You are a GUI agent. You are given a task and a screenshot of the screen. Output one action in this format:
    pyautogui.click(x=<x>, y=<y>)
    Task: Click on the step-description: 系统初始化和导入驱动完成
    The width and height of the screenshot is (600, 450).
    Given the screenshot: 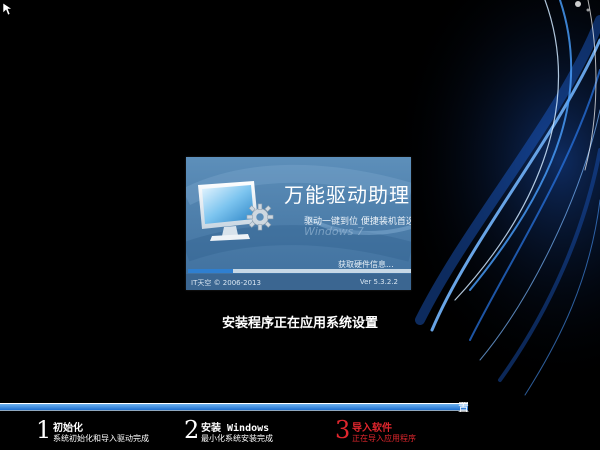 What is the action you would take?
    pyautogui.click(x=101, y=438)
    